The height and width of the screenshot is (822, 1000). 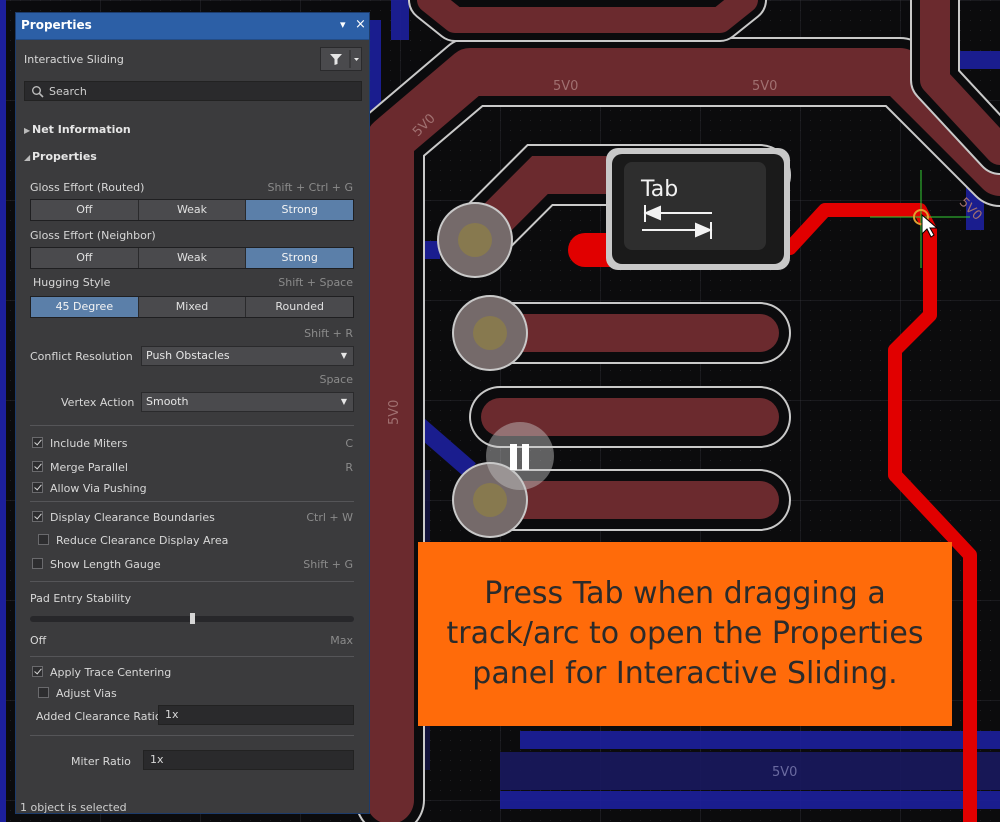 I want to click on adjust-vias-label: Adjust Vias, so click(x=86, y=693).